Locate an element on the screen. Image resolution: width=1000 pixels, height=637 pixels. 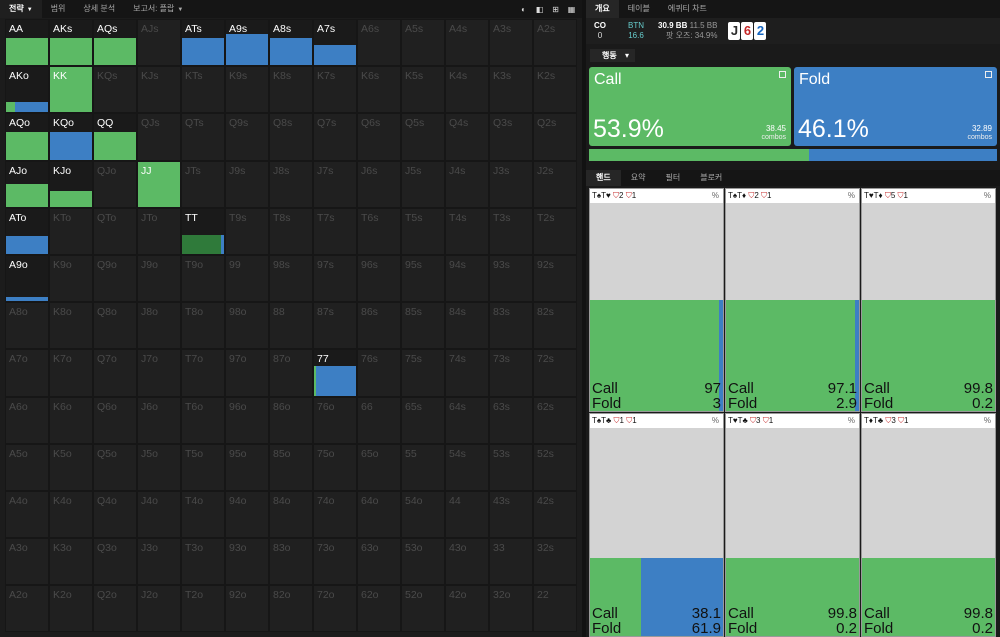
hand-cell: 98s is located at coordinates (291, 278).